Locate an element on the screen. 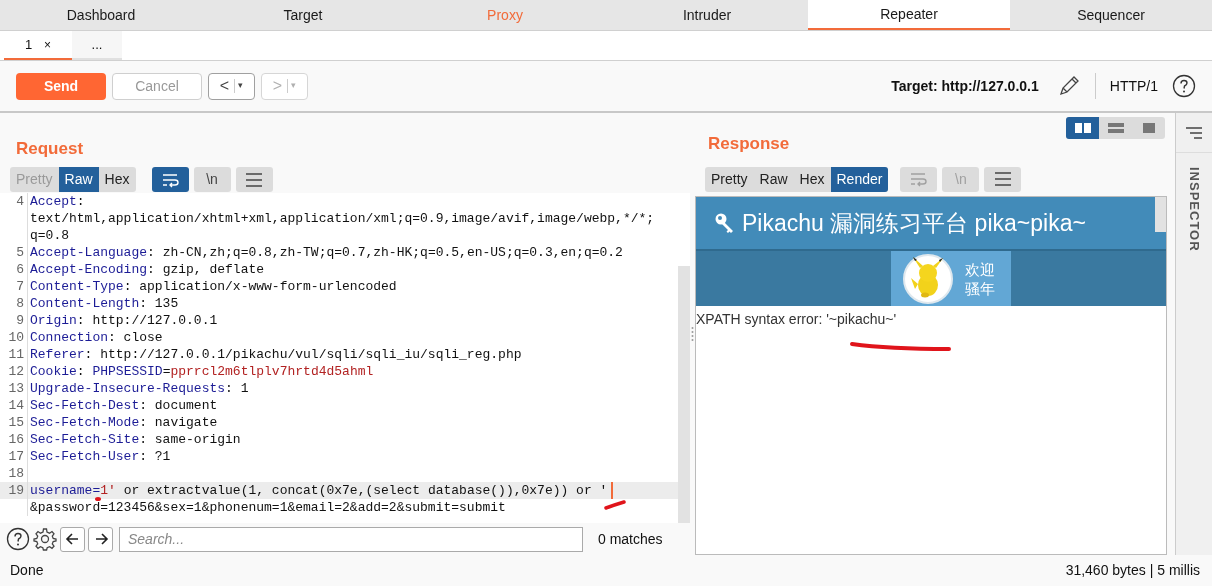 The height and width of the screenshot is (586, 1212). line-number: 13 is located at coordinates (16, 388).